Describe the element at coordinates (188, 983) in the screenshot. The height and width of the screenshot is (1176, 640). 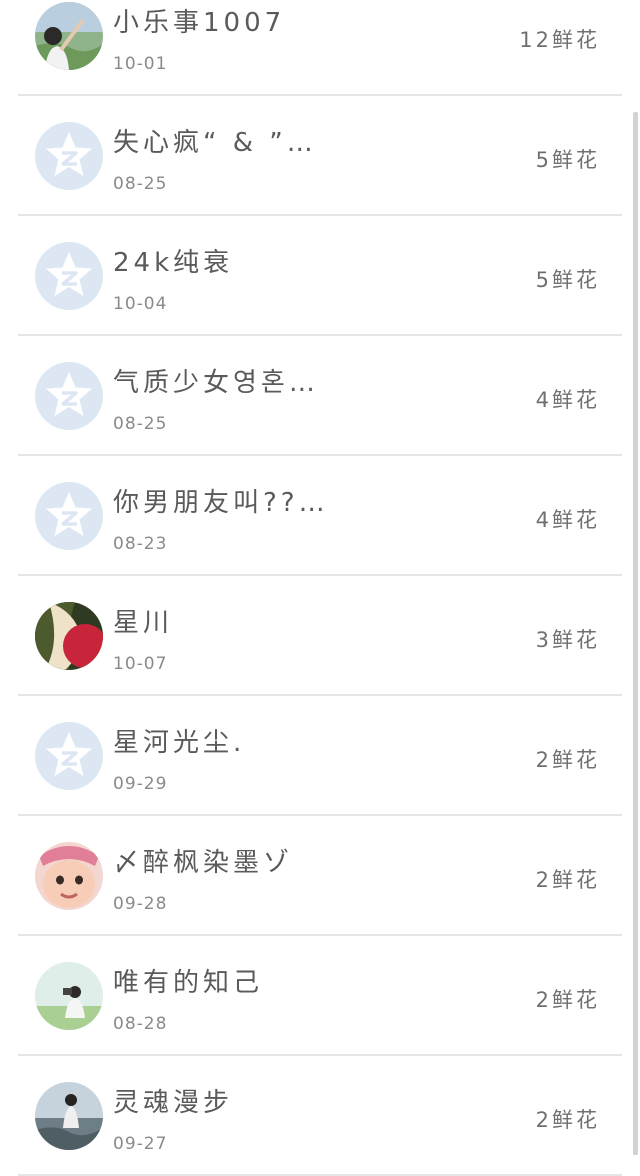
I see `user-name: 唯有的知己` at that location.